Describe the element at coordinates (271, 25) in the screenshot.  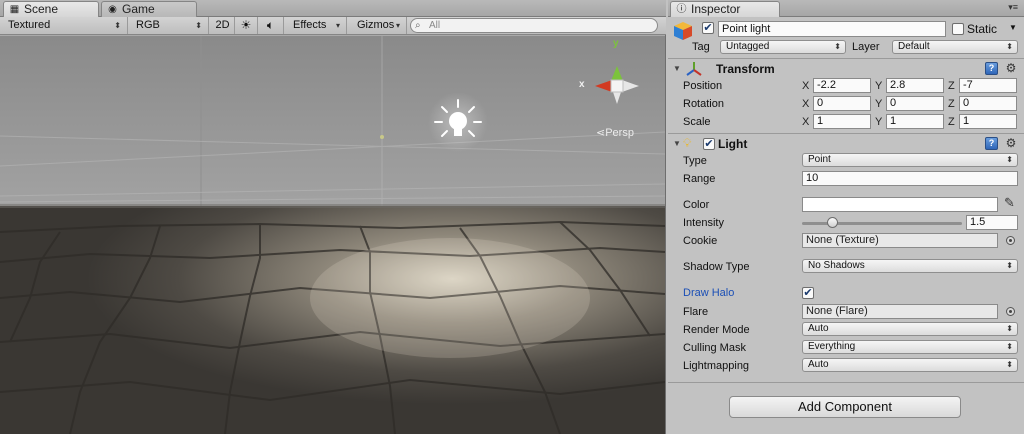
I see `speaker-icon: 🔈︎` at that location.